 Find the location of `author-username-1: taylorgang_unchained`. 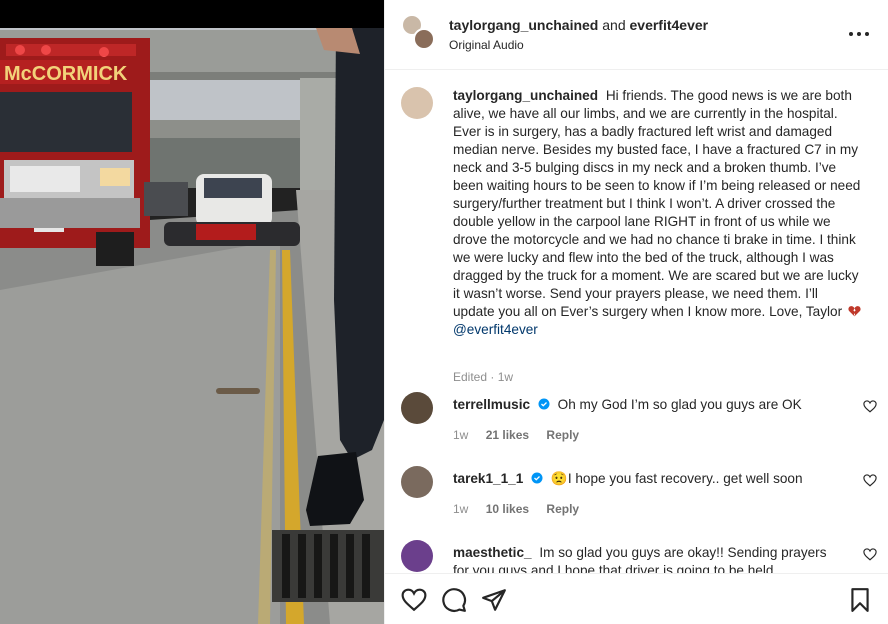

author-username-1: taylorgang_unchained is located at coordinates (523, 25).